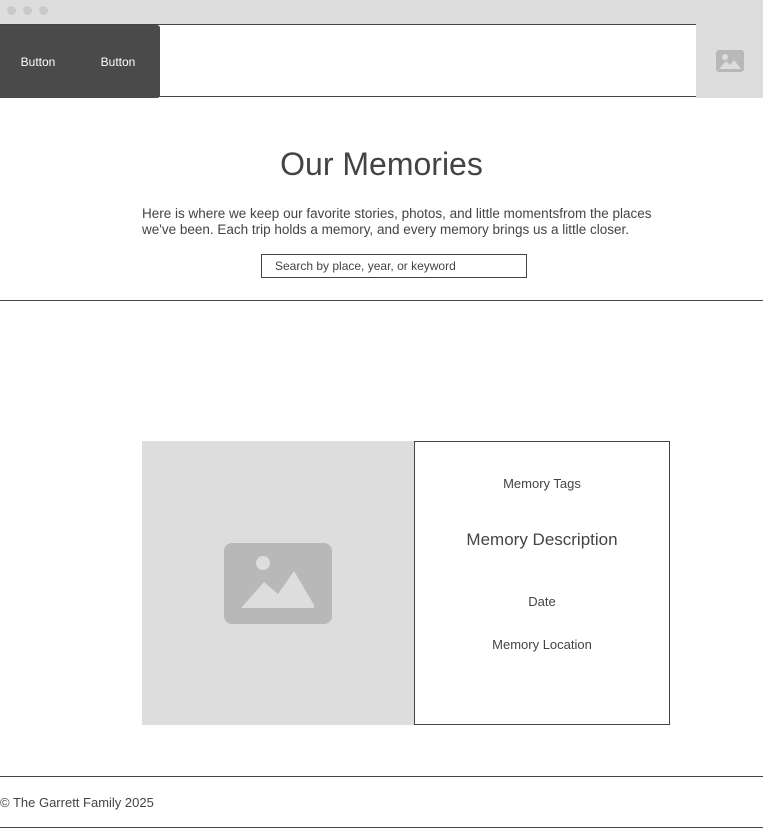 The height and width of the screenshot is (831, 763). What do you see at coordinates (381, 12) in the screenshot?
I see `window-titlebar` at bounding box center [381, 12].